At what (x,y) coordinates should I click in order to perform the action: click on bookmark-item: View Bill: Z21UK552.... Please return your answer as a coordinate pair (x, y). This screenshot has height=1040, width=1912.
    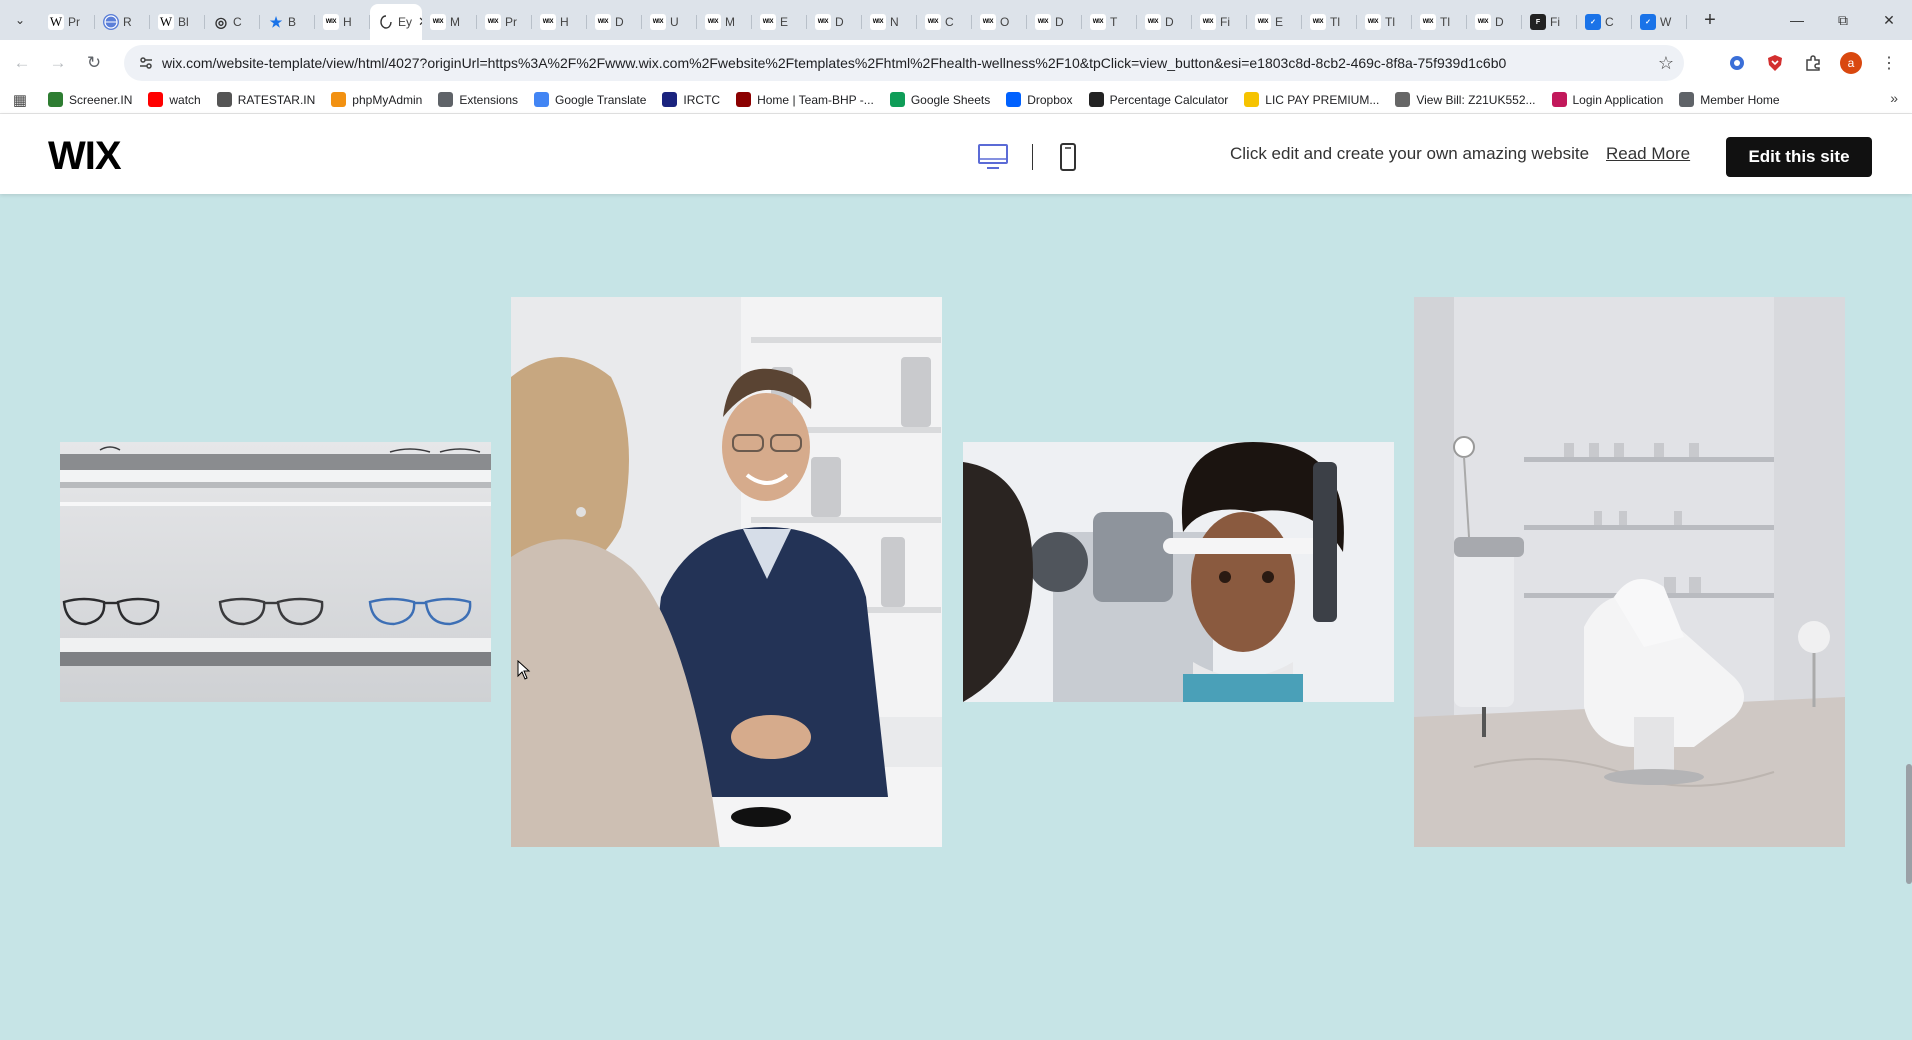
    Looking at the image, I should click on (1465, 100).